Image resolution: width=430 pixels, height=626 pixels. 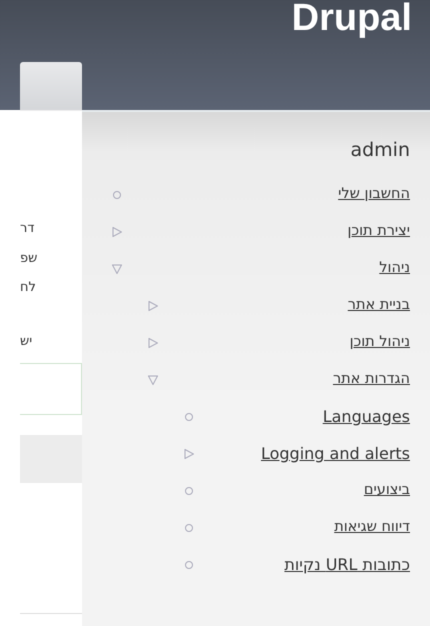 What do you see at coordinates (371, 380) in the screenshot?
I see `menu-item: הגדרות אתר` at bounding box center [371, 380].